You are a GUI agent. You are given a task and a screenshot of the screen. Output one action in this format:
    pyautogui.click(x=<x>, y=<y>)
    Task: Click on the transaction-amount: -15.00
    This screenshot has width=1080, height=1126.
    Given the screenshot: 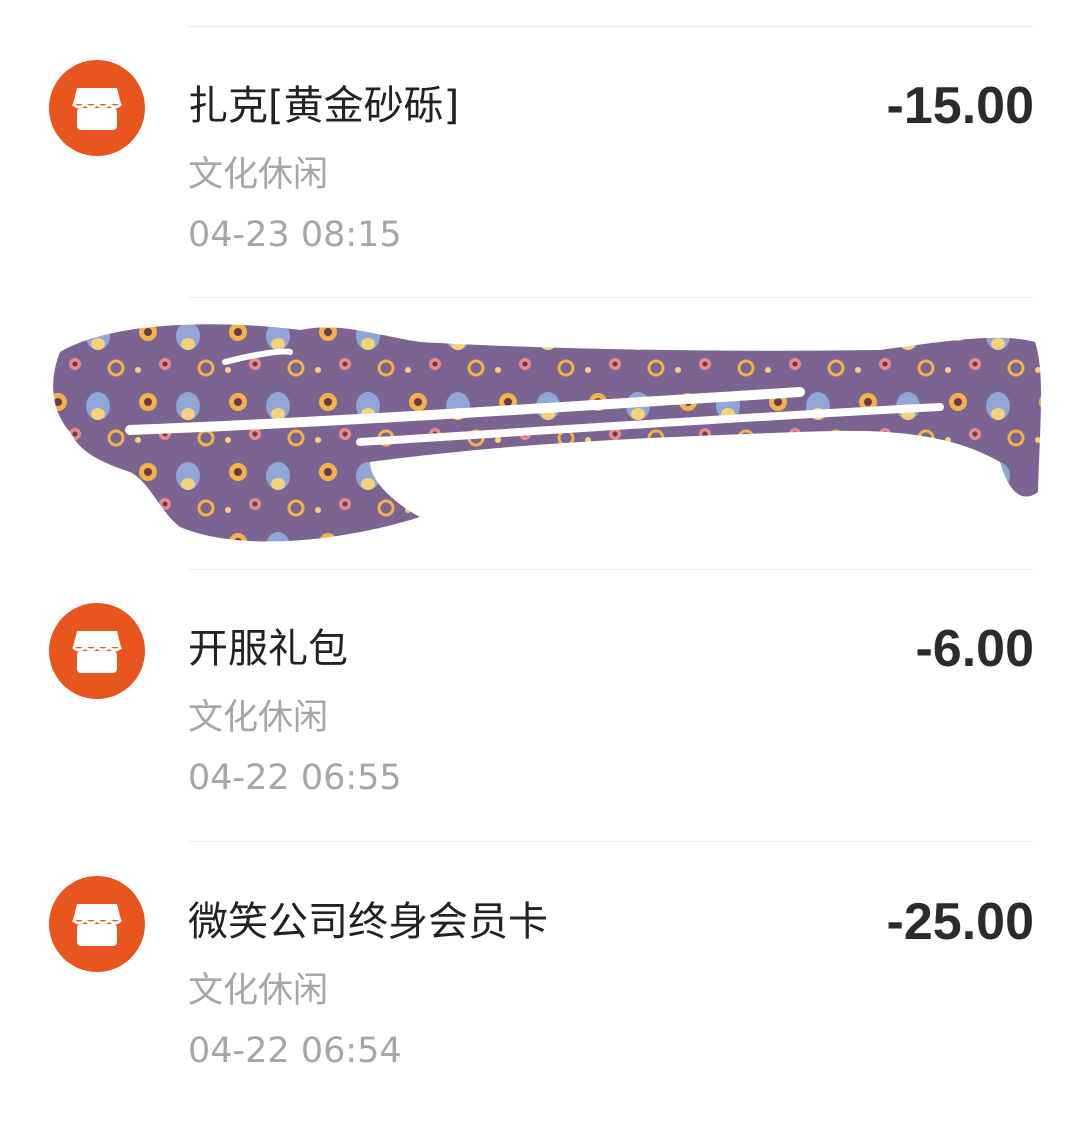 What is the action you would take?
    pyautogui.click(x=960, y=106)
    